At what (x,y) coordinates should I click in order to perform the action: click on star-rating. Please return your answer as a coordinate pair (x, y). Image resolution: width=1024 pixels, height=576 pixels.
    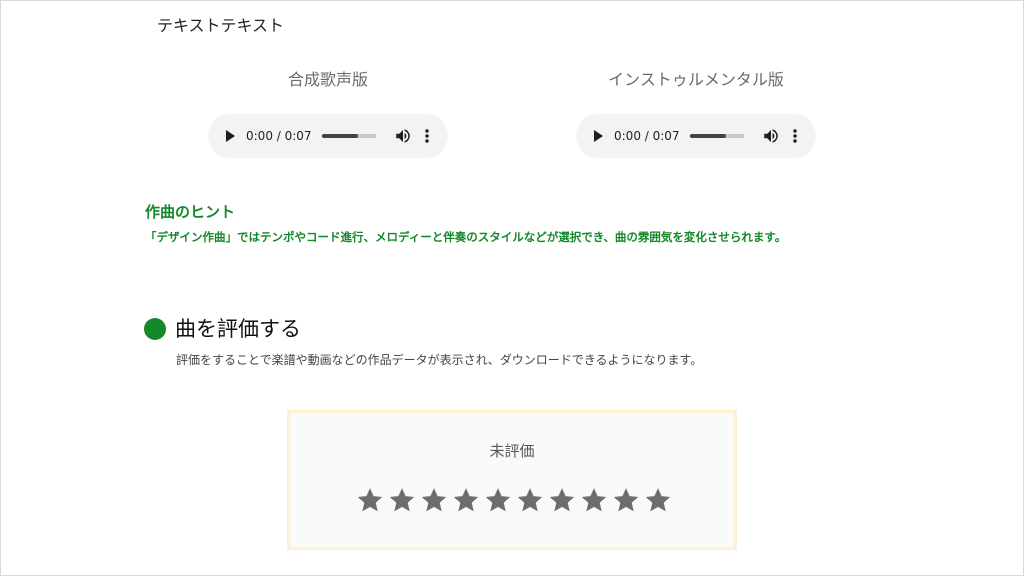
    Looking at the image, I should click on (514, 502).